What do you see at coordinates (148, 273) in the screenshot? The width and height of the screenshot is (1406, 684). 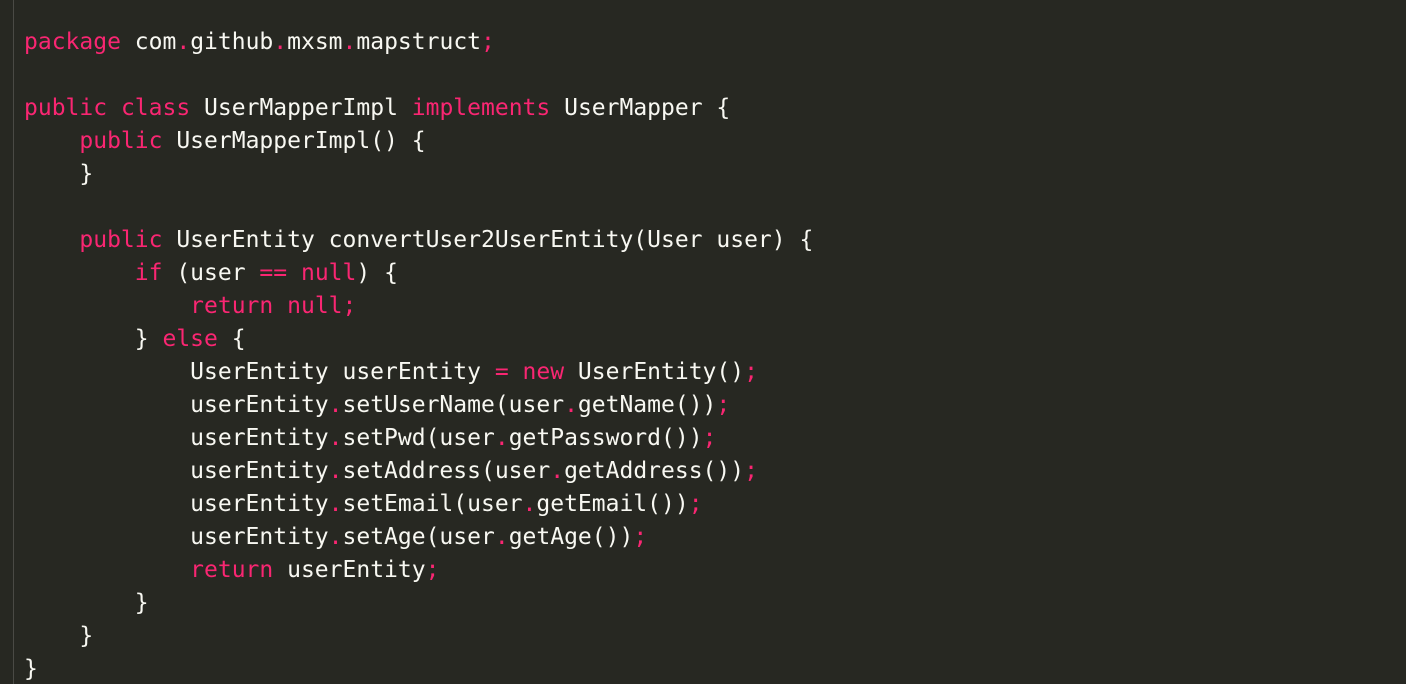 I see `keyword-token: if` at bounding box center [148, 273].